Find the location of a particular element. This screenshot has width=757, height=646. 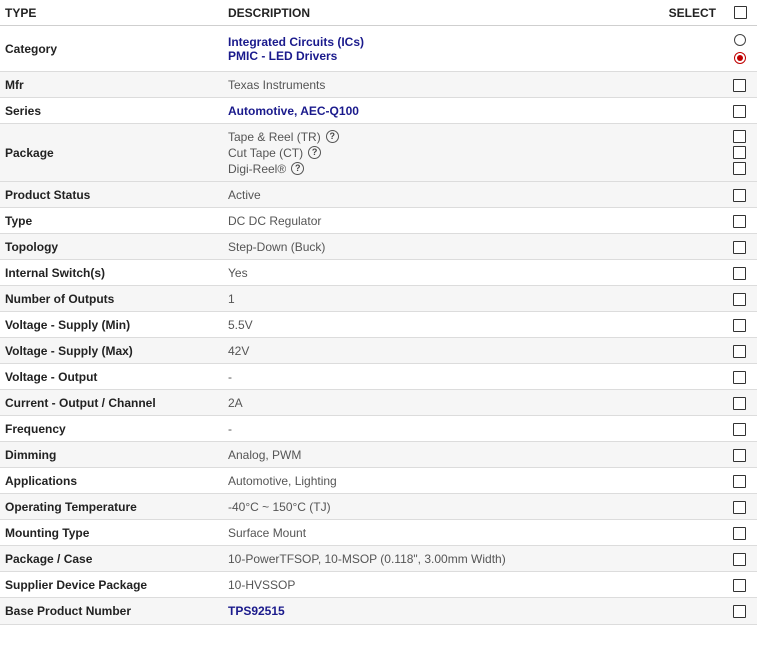

package-option: Tape & Reel (TR) ? is located at coordinates (445, 137).